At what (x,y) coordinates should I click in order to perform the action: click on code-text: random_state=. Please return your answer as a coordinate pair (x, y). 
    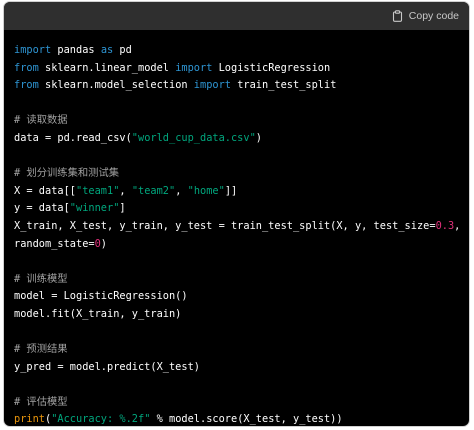
    Looking at the image, I should click on (54, 243).